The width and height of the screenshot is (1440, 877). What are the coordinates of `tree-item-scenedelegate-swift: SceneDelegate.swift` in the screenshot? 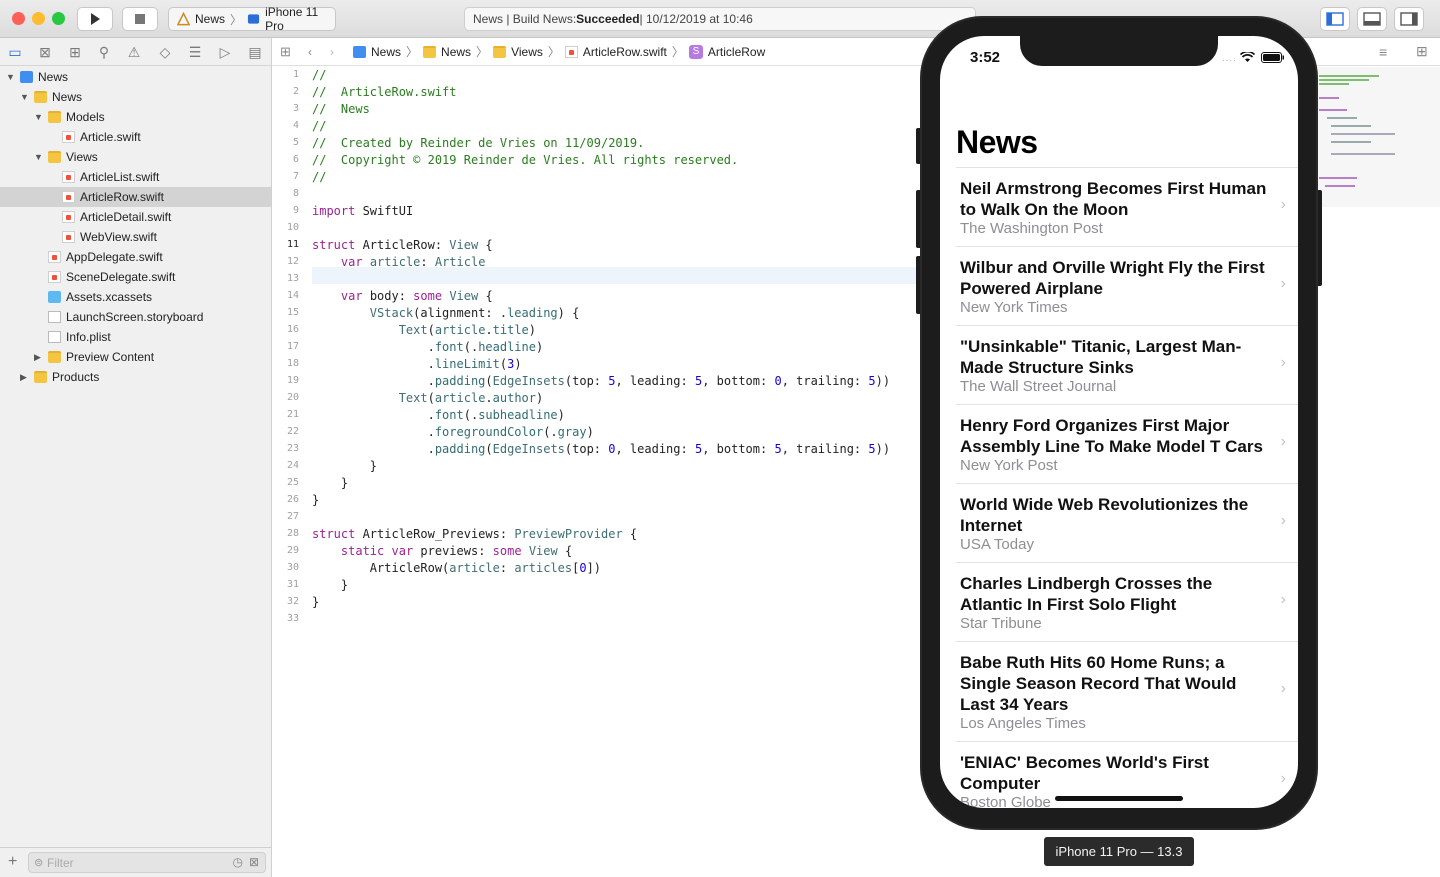 It's located at (135, 277).